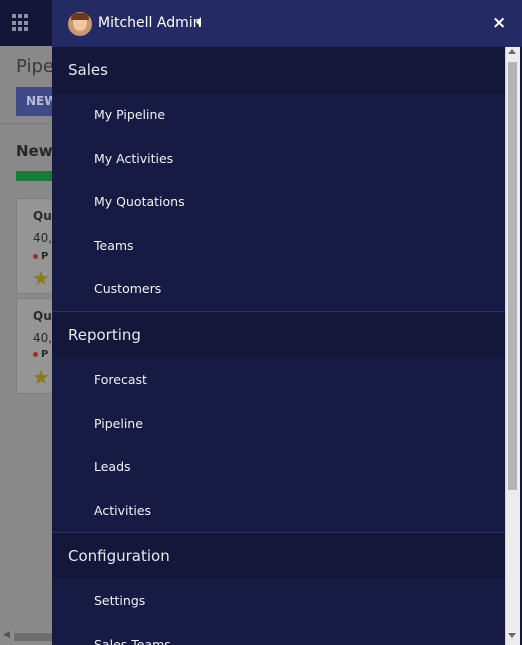  Describe the element at coordinates (278, 380) in the screenshot. I see `menu-item-forecast: Forecast` at that location.